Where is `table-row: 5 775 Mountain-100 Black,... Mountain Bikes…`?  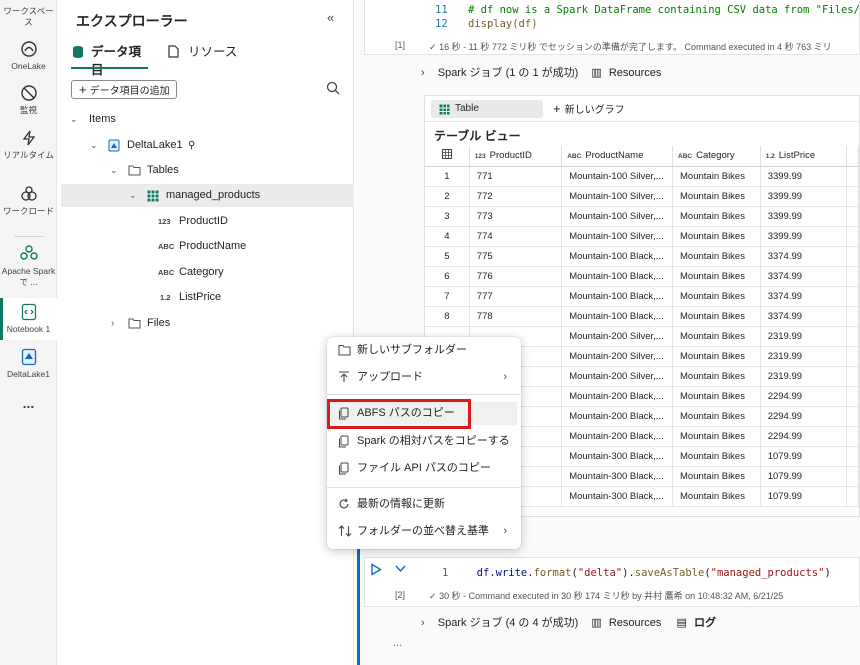 table-row: 5 775 Mountain-100 Black,... Mountain Bikes… is located at coordinates (642, 256).